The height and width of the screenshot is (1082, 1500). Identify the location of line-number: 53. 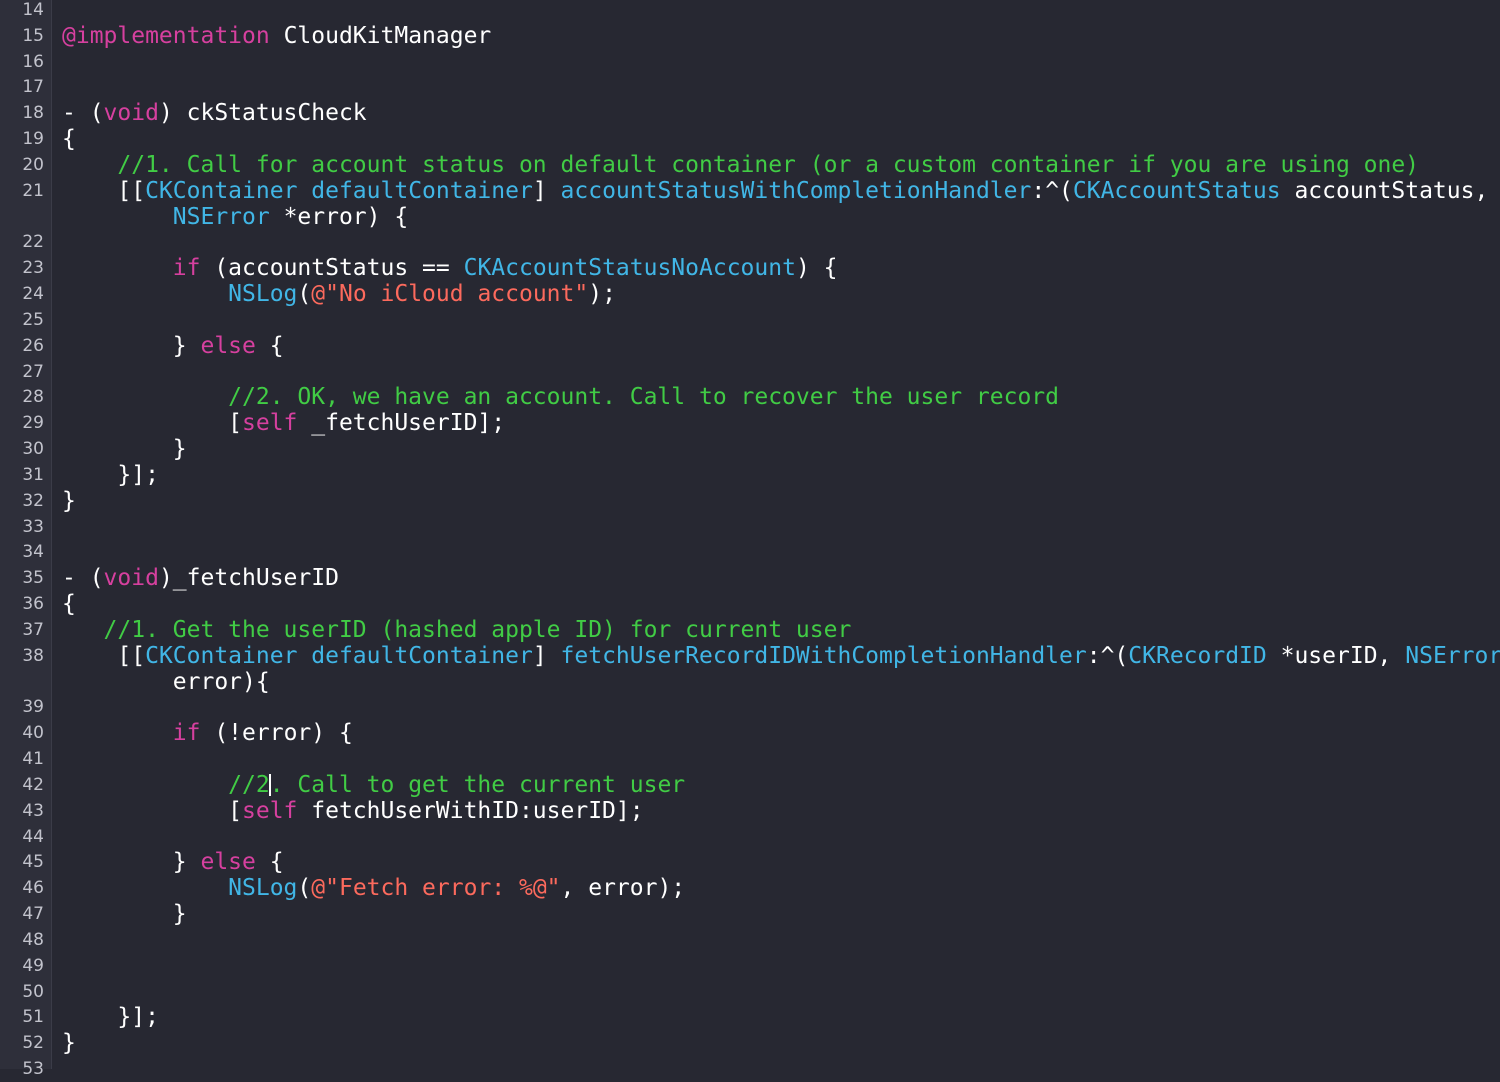
(33, 1069).